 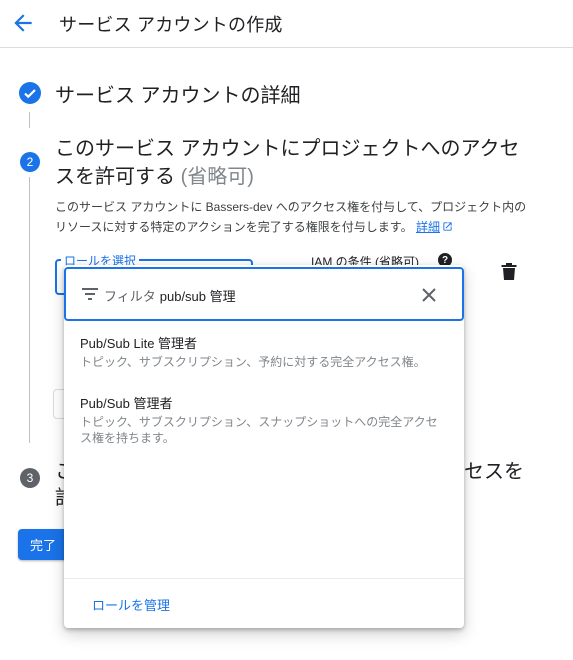 I want to click on role-option-description: トピック、サブスクリプション、スナップショットへの完全アクセス権を持ちます。, so click(x=259, y=430).